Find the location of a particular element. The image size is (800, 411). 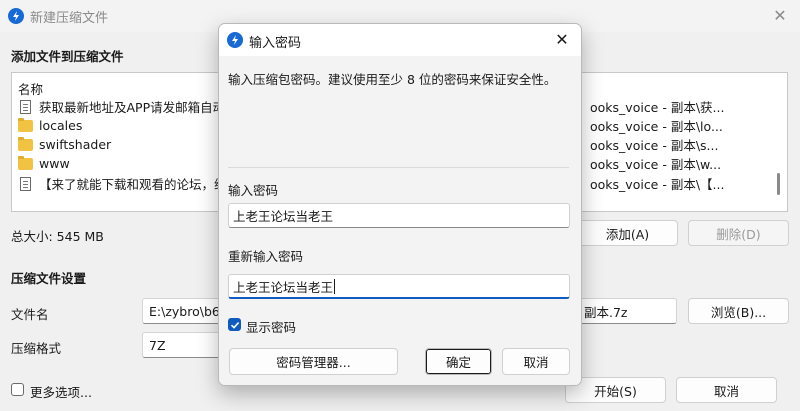

dialog-close-icon: ✕ is located at coordinates (562, 40).